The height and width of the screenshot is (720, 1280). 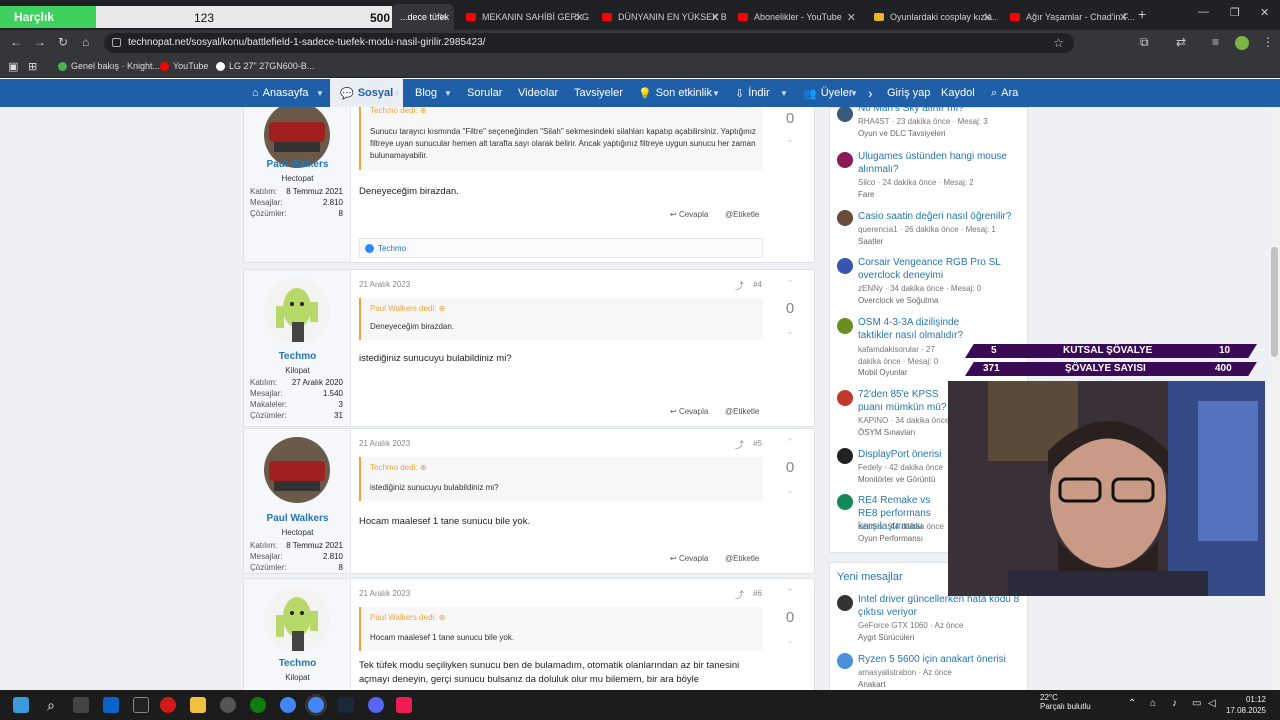 I want to click on thread-forum: Oyun ve DLC Tavsiyeleri, so click(x=901, y=133).